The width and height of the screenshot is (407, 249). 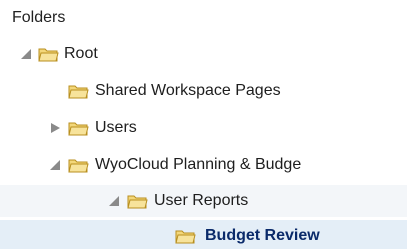 What do you see at coordinates (203, 234) in the screenshot?
I see `tree-node-budget-review: Budget Review` at bounding box center [203, 234].